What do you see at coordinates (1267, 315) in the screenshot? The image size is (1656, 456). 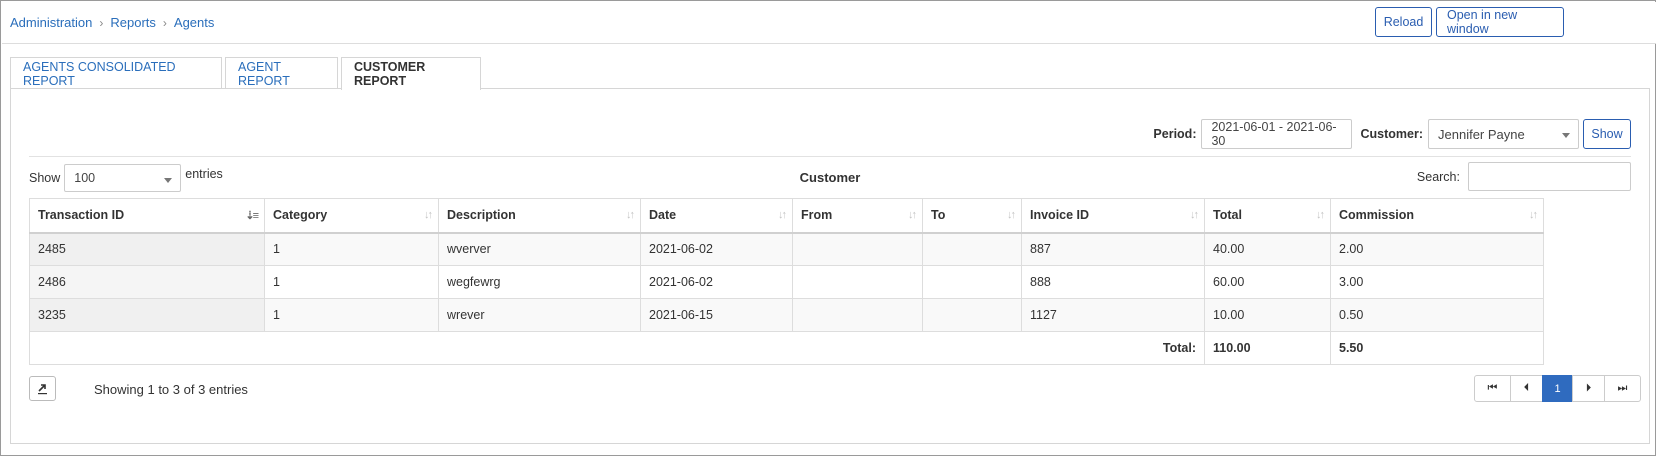 I see `cell-total: 10.00` at bounding box center [1267, 315].